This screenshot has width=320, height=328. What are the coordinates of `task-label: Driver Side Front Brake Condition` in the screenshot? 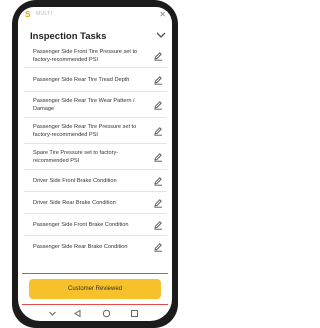 It's located at (75, 180).